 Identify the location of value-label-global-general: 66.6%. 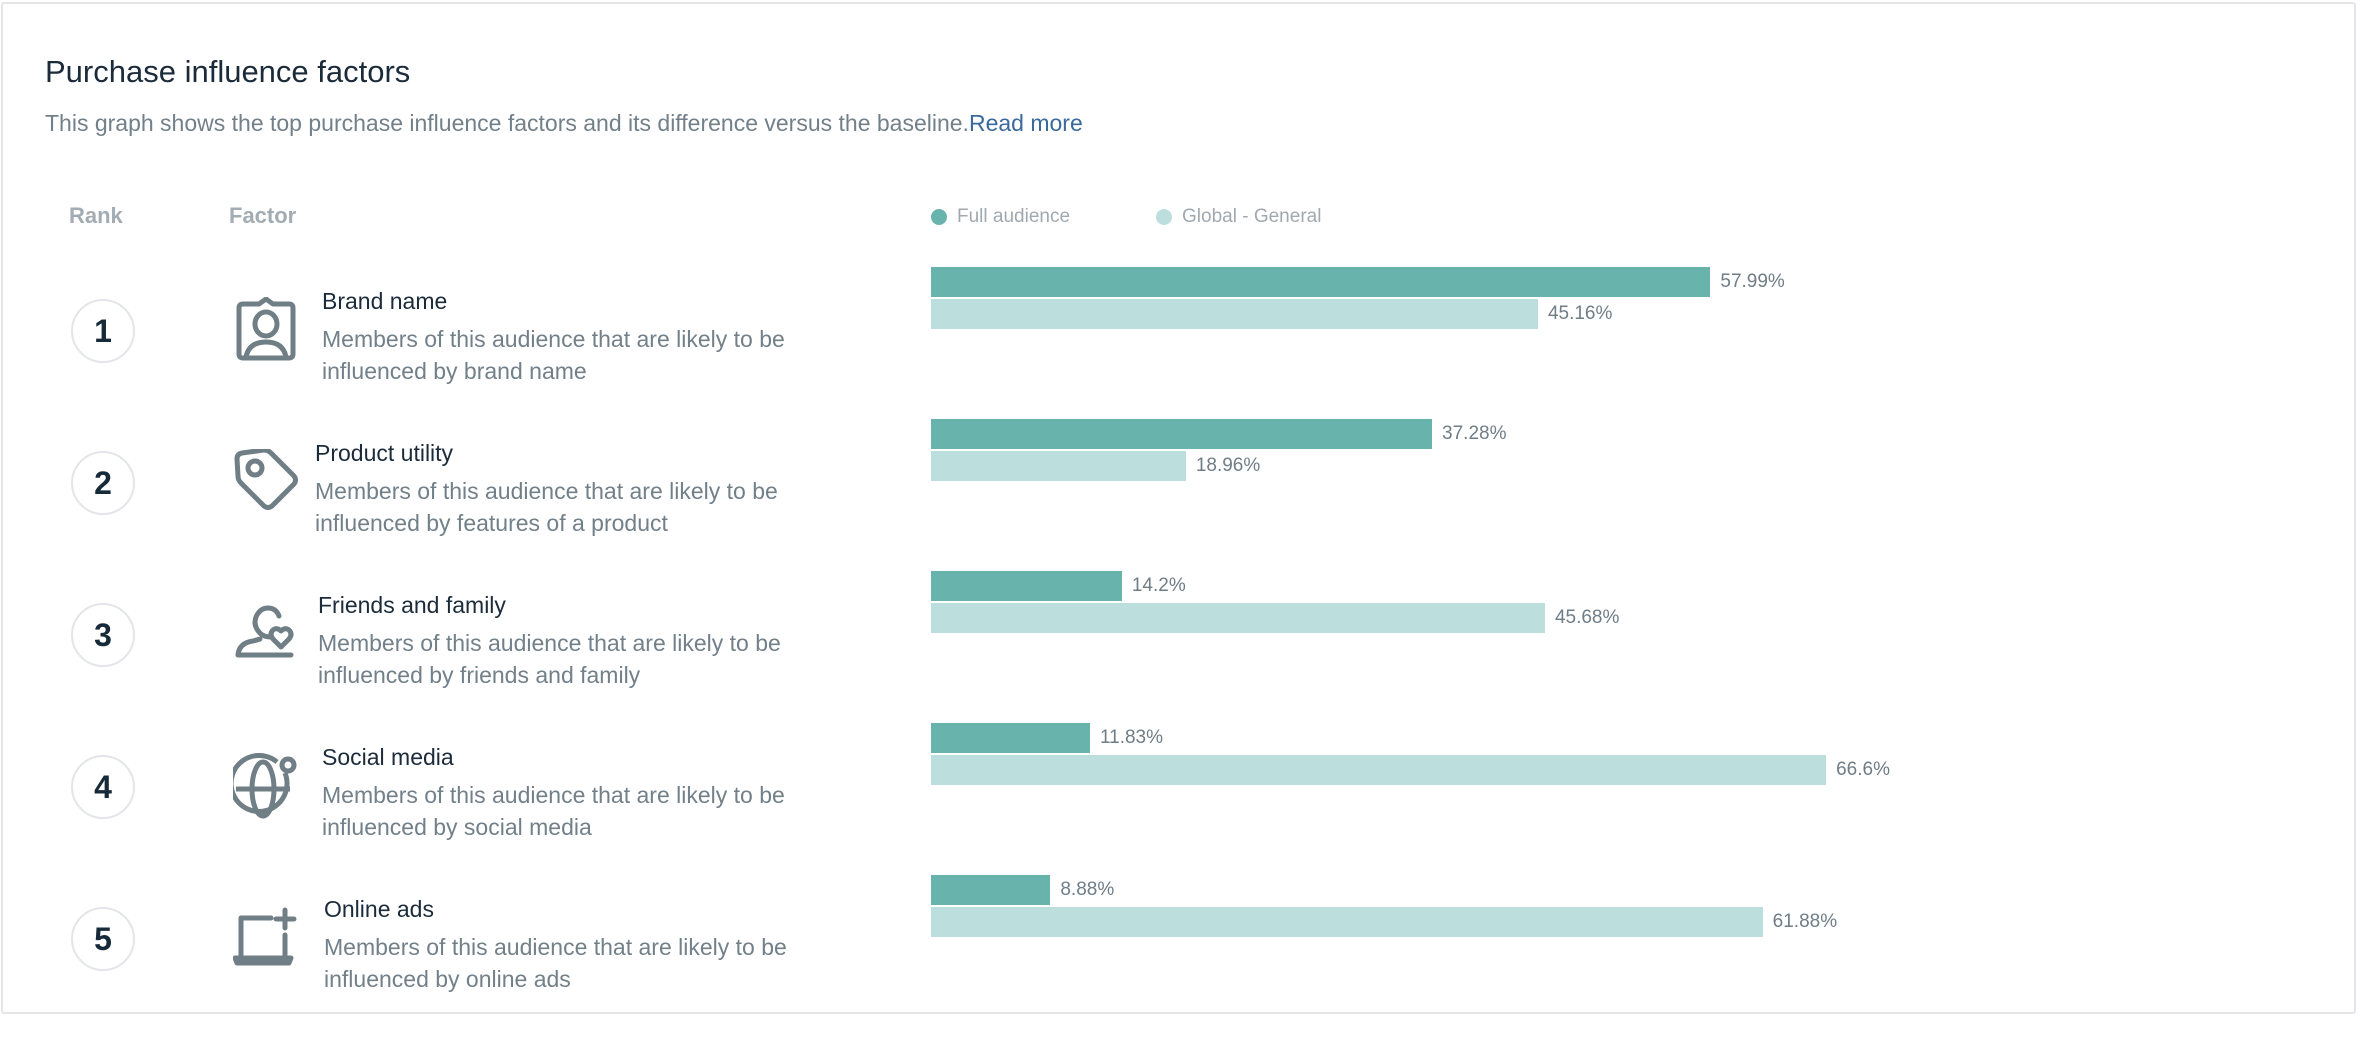
(1863, 769).